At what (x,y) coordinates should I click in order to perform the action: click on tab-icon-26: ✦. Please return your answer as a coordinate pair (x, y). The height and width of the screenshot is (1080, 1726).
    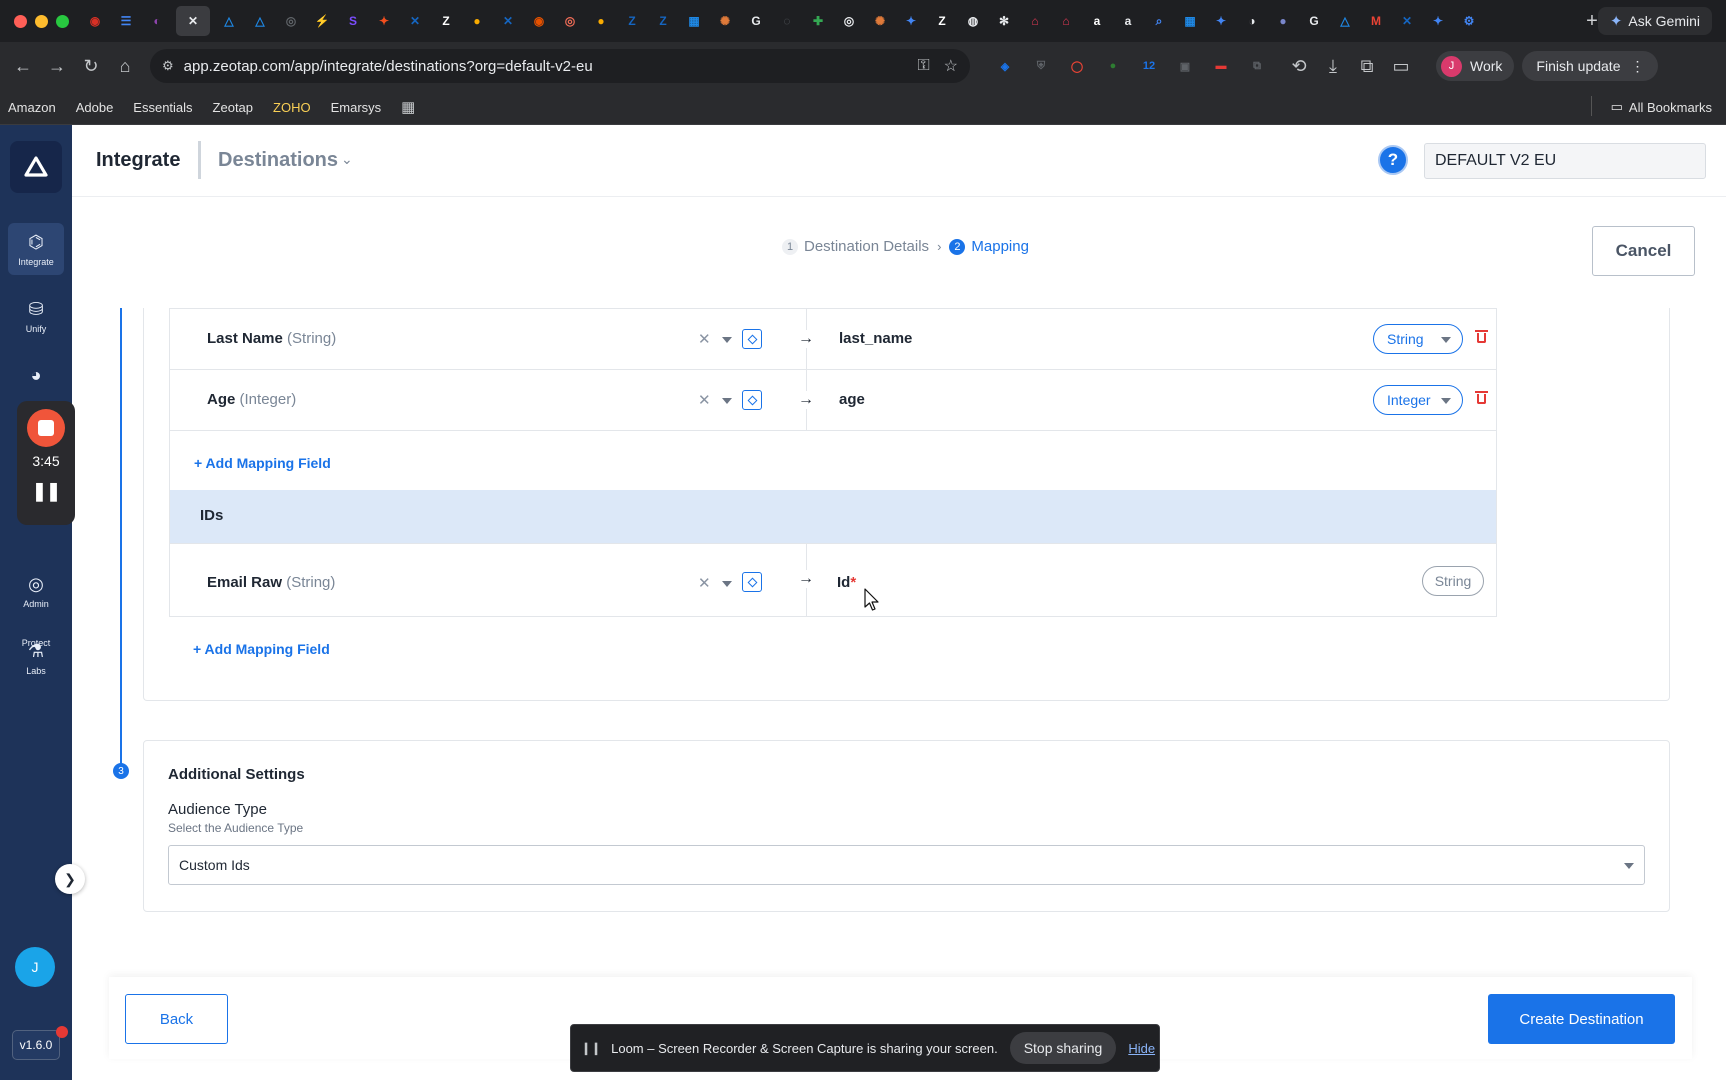
    Looking at the image, I should click on (911, 21).